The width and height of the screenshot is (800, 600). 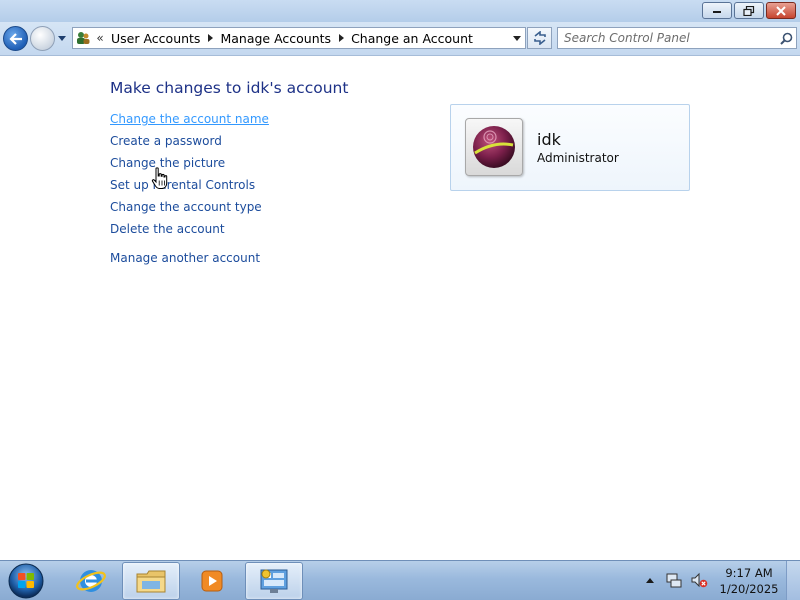 I want to click on breadcrumb-user-accounts: User Accounts, so click(x=155, y=38).